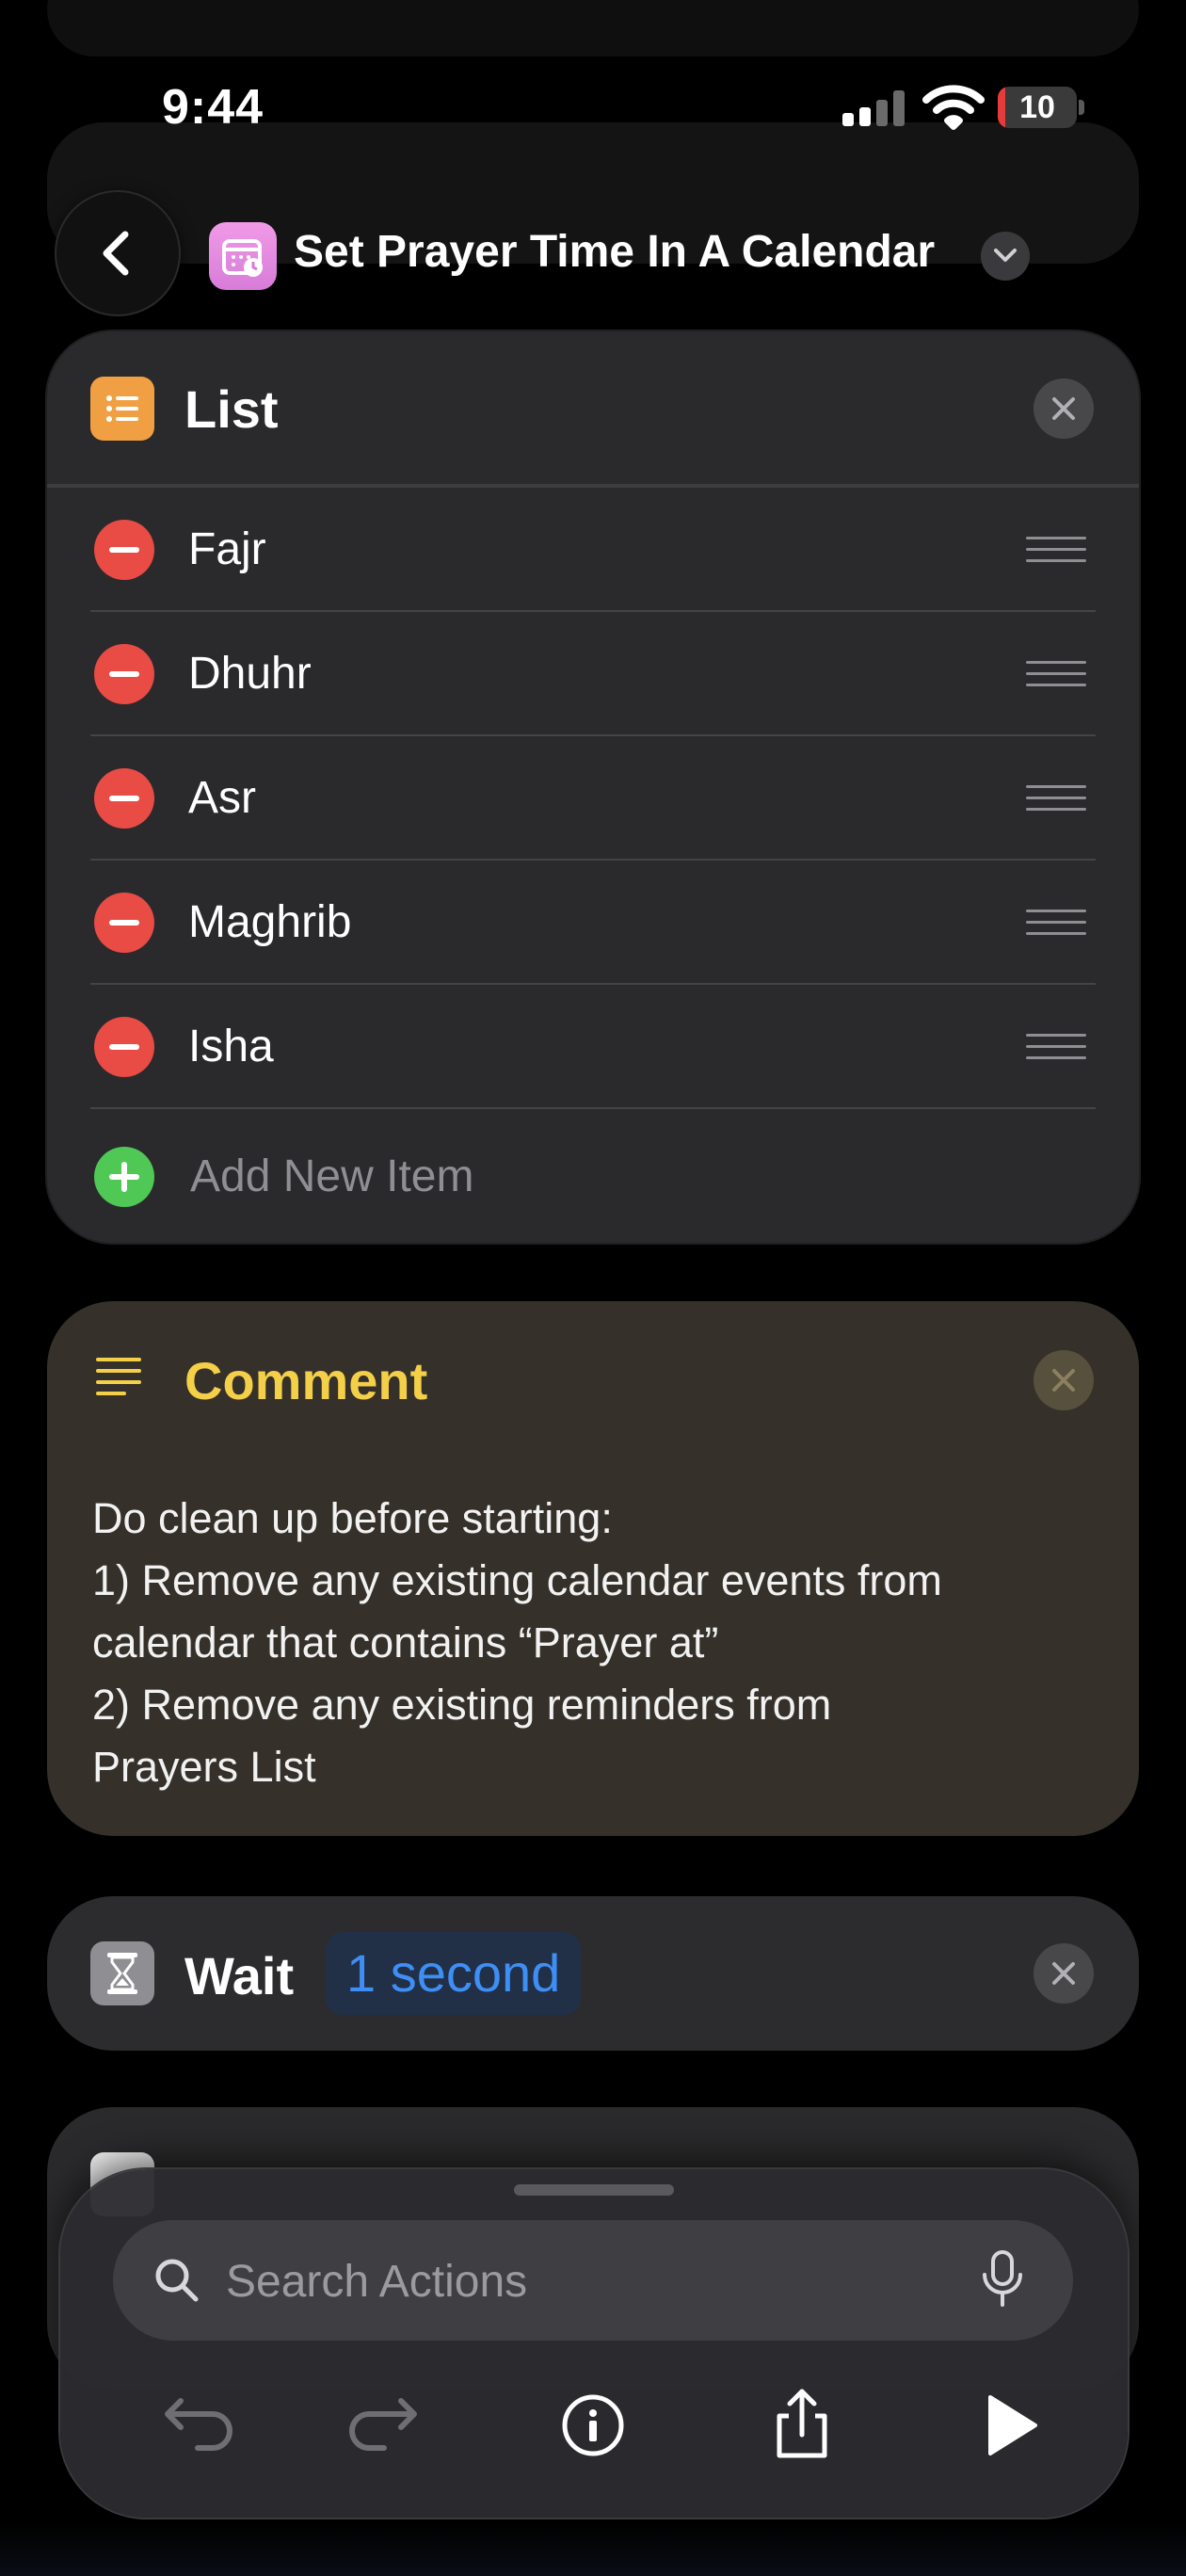 The image size is (1186, 2576). What do you see at coordinates (454, 1973) in the screenshot?
I see `wait-duration-parameter: 1 second` at bounding box center [454, 1973].